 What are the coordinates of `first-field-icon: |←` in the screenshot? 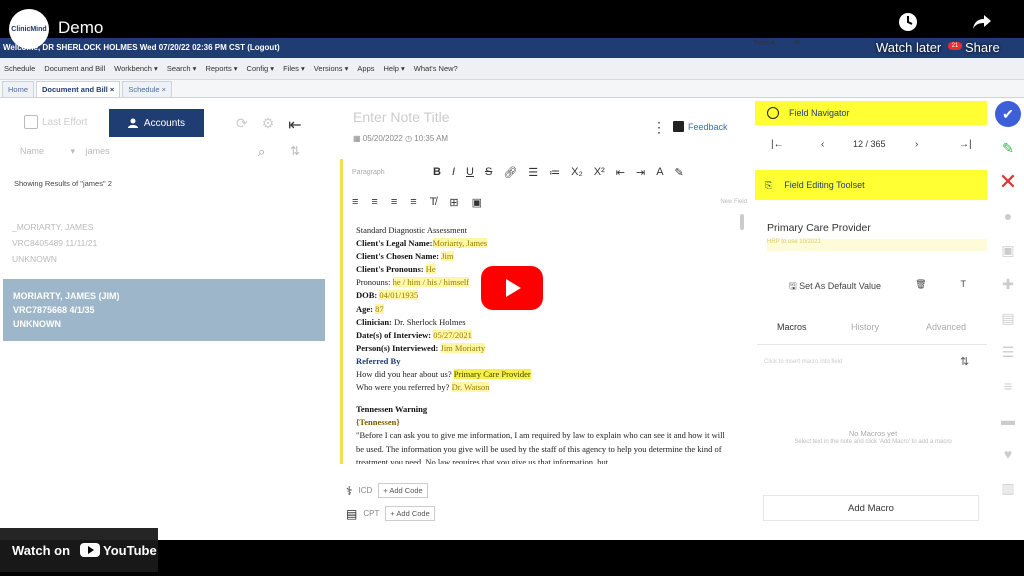 It's located at (777, 144).